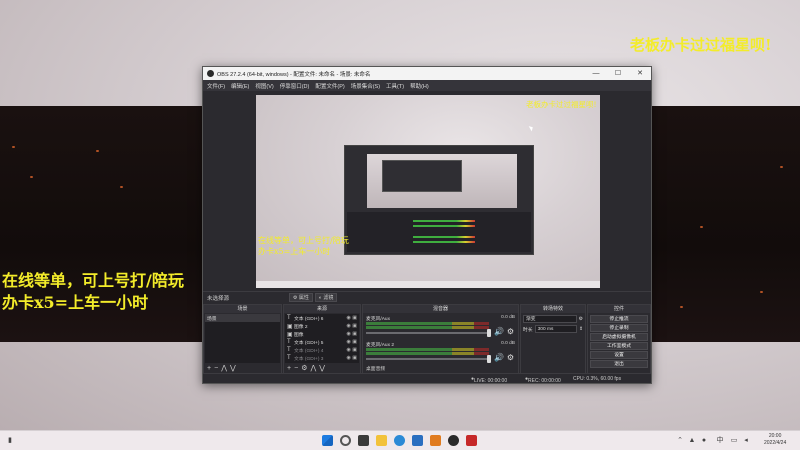 The width and height of the screenshot is (800, 450). I want to click on properties-button: ⚙ 属性, so click(301, 297).